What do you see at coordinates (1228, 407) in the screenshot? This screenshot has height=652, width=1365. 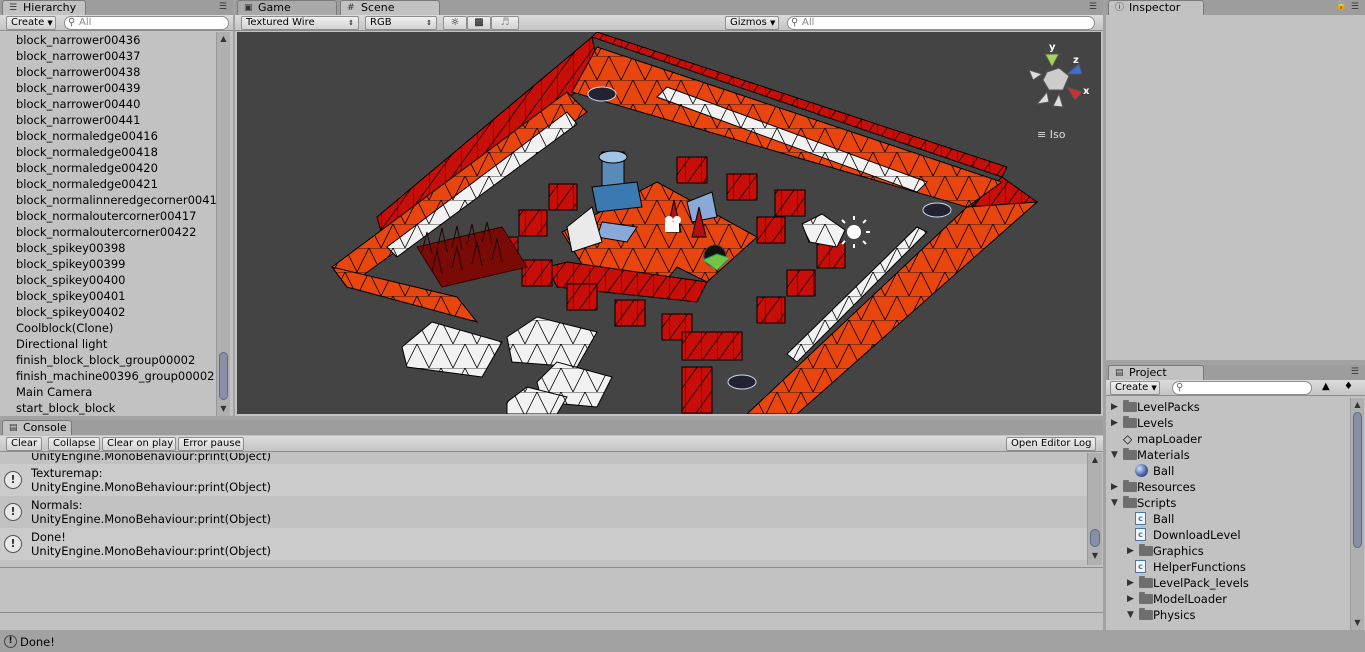 I see `project-item: ▶ LevelPacks` at bounding box center [1228, 407].